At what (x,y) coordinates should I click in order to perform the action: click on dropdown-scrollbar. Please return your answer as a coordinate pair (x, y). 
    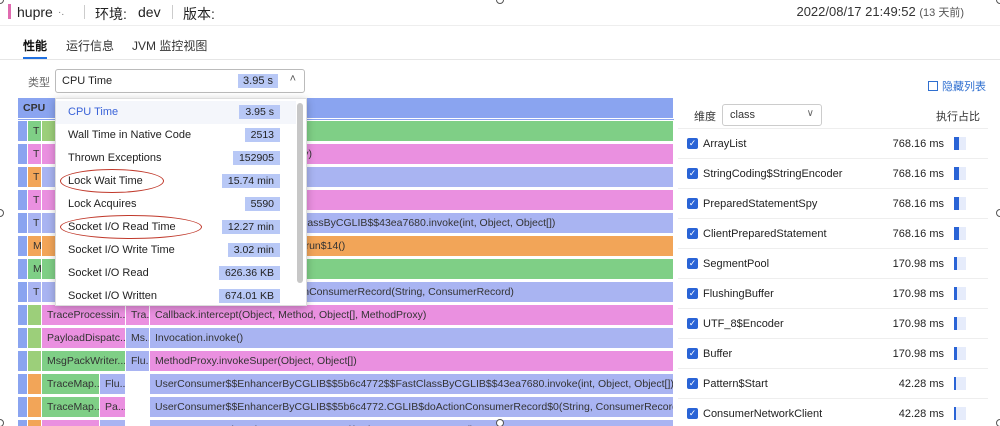
    Looking at the image, I should click on (300, 193).